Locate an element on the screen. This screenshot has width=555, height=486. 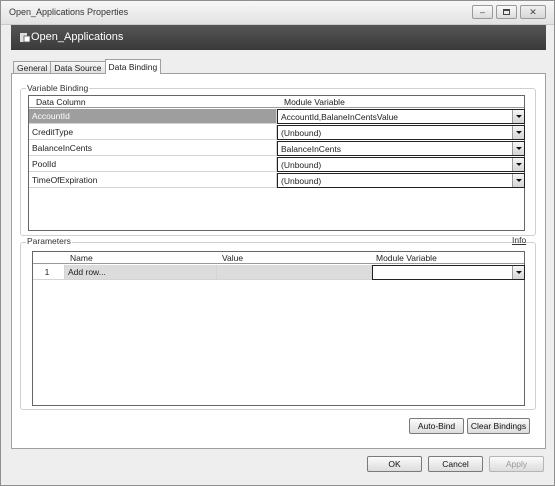
close-button: ✕ is located at coordinates (533, 12).